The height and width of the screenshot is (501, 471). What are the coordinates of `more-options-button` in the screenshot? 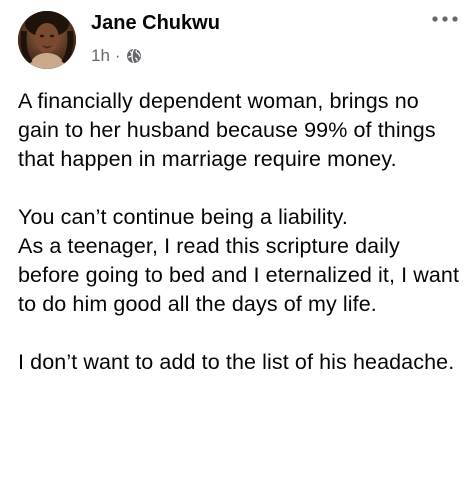 It's located at (445, 19).